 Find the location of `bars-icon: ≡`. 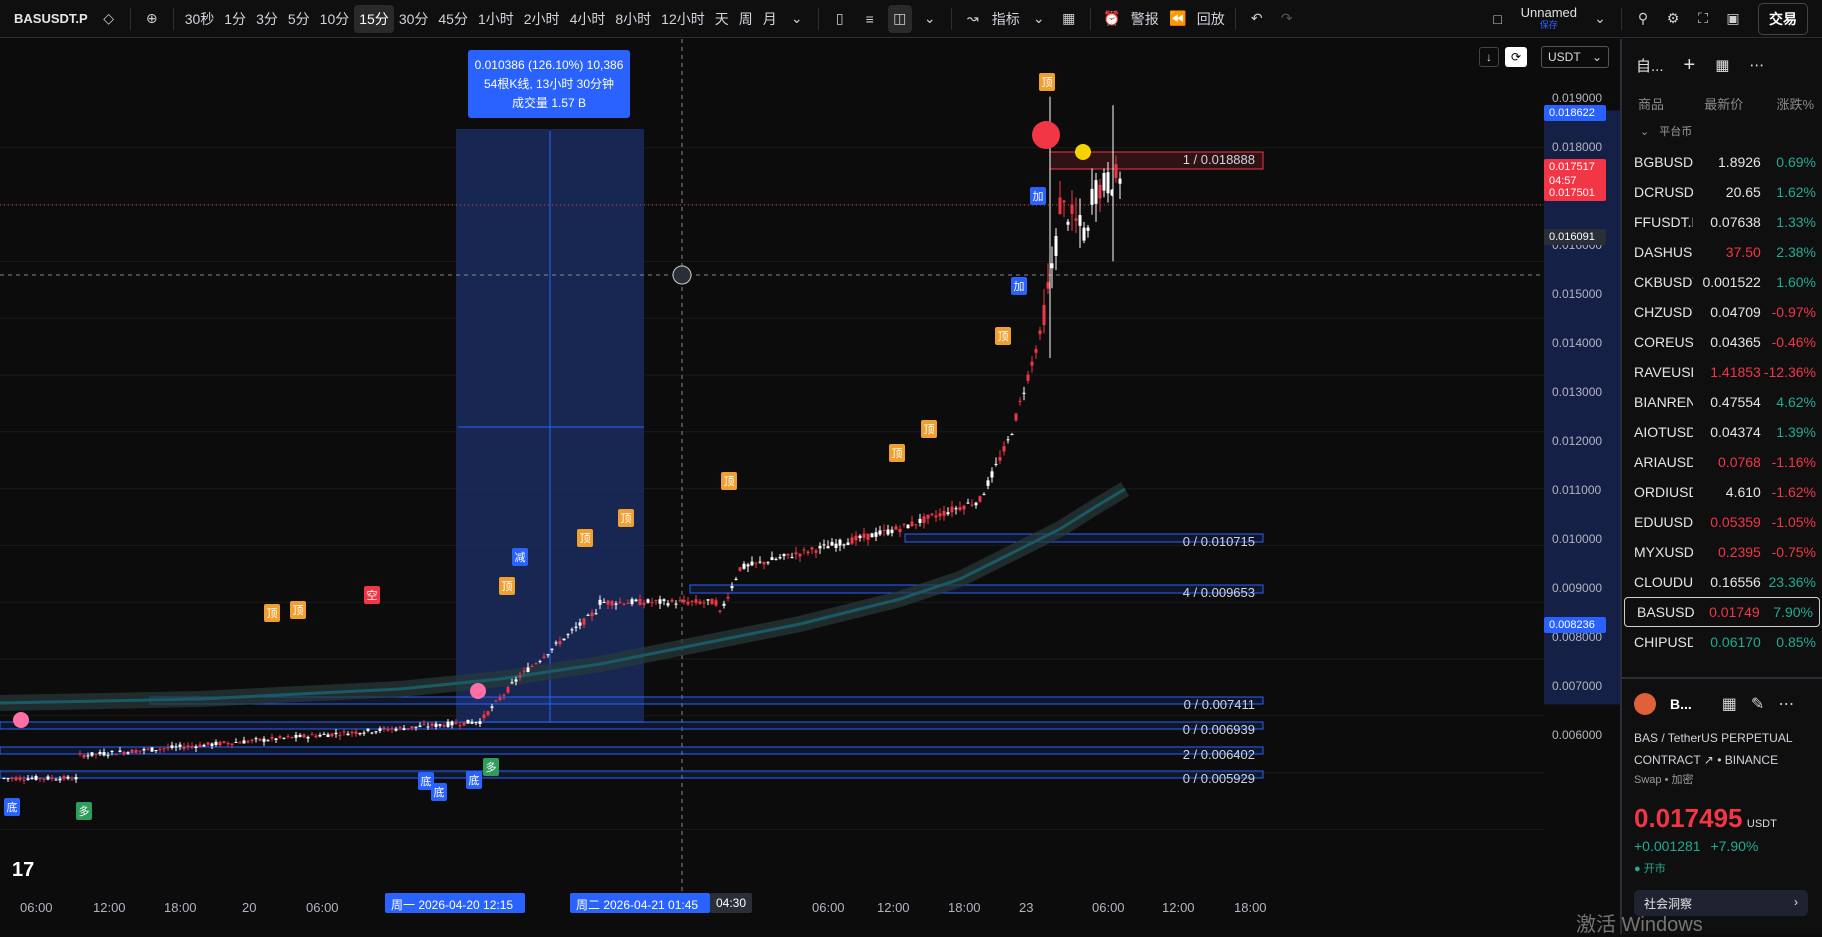

bars-icon: ≡ is located at coordinates (870, 19).